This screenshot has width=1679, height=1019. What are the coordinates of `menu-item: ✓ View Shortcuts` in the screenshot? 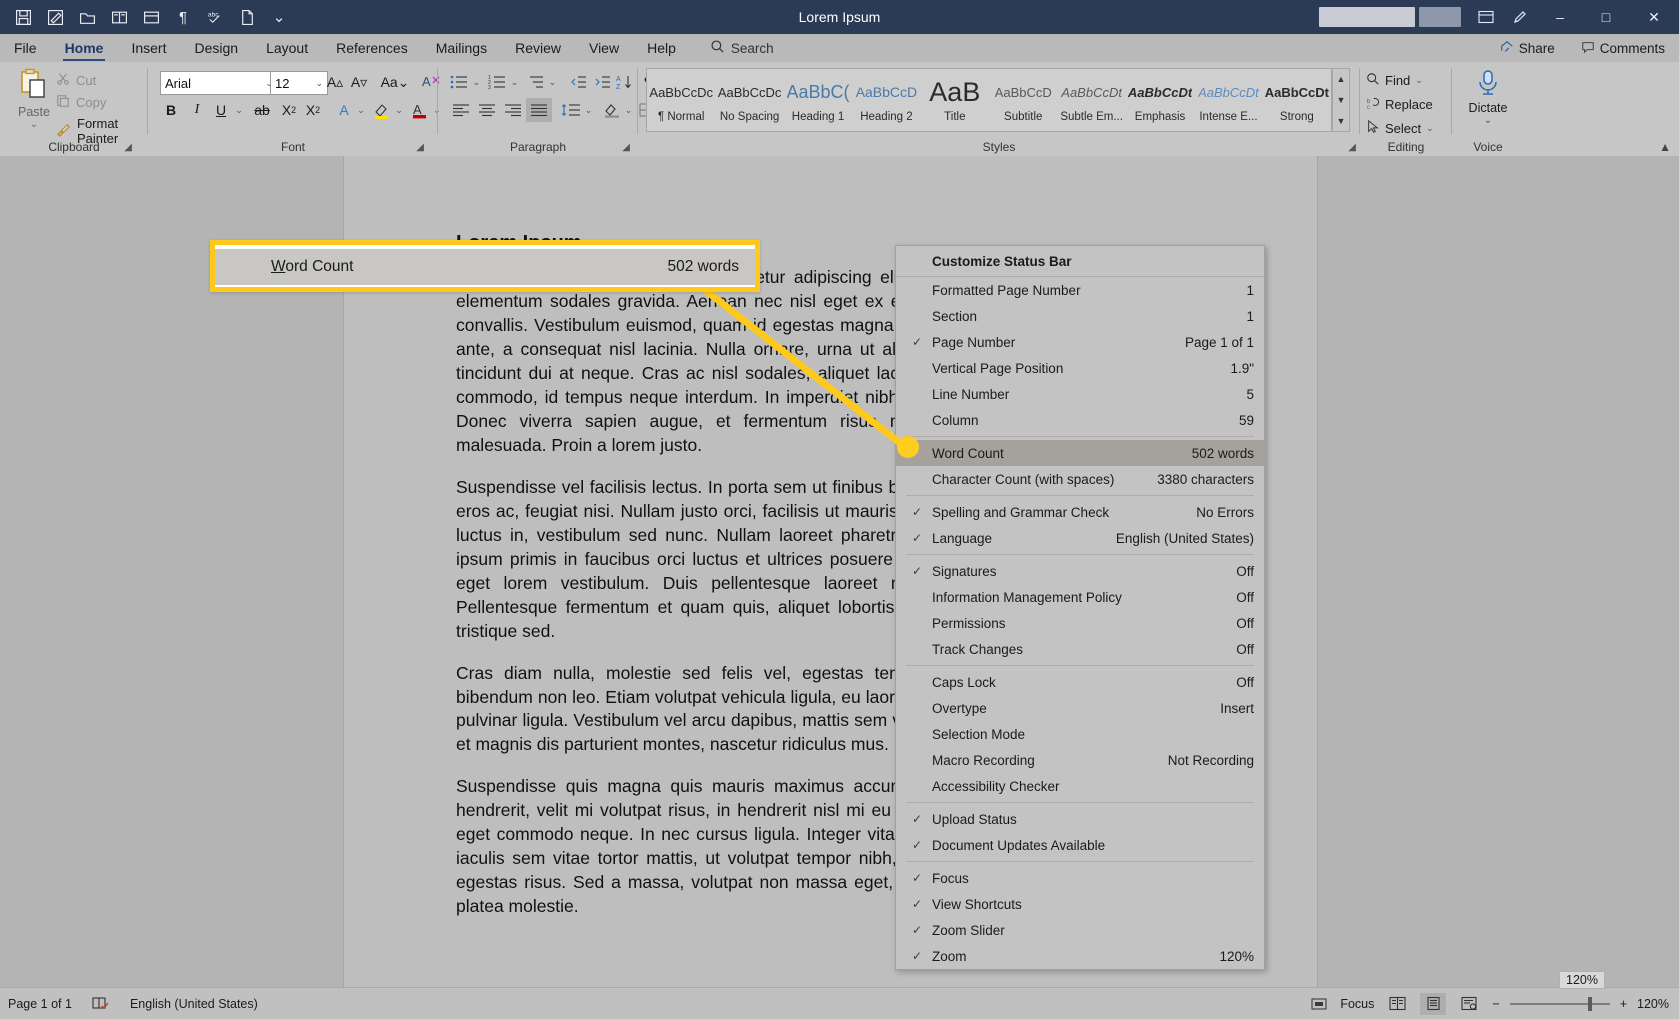 It's located at (1080, 904).